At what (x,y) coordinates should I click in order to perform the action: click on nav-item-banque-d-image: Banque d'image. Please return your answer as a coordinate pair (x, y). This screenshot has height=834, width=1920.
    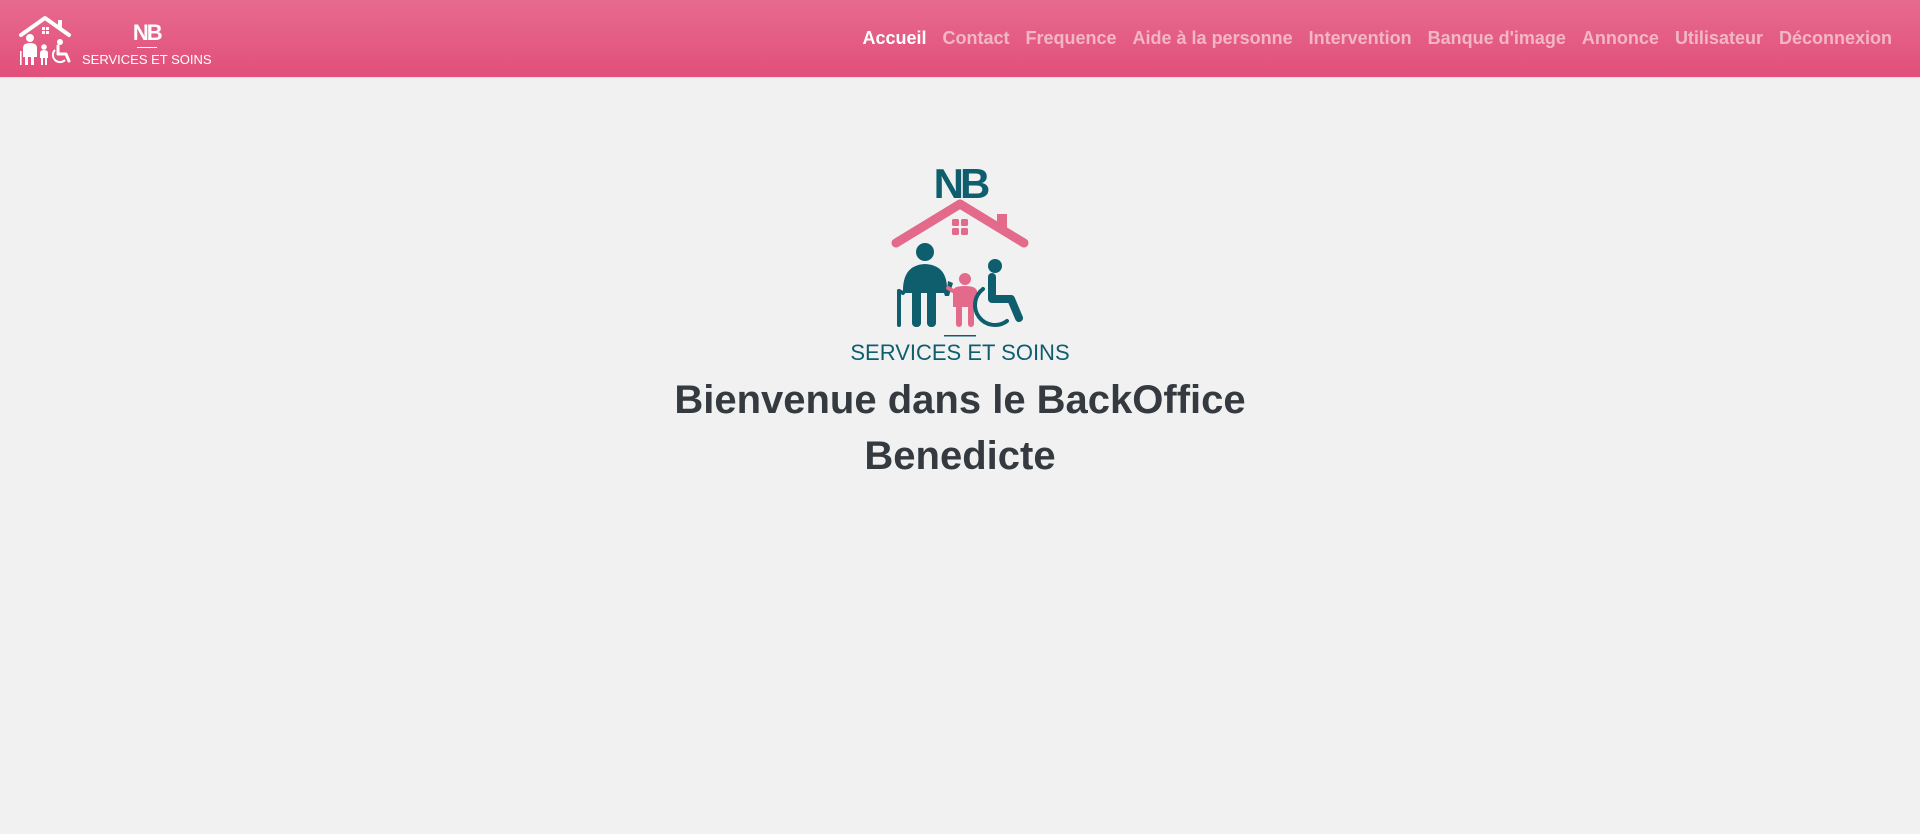
    Looking at the image, I should click on (1497, 38).